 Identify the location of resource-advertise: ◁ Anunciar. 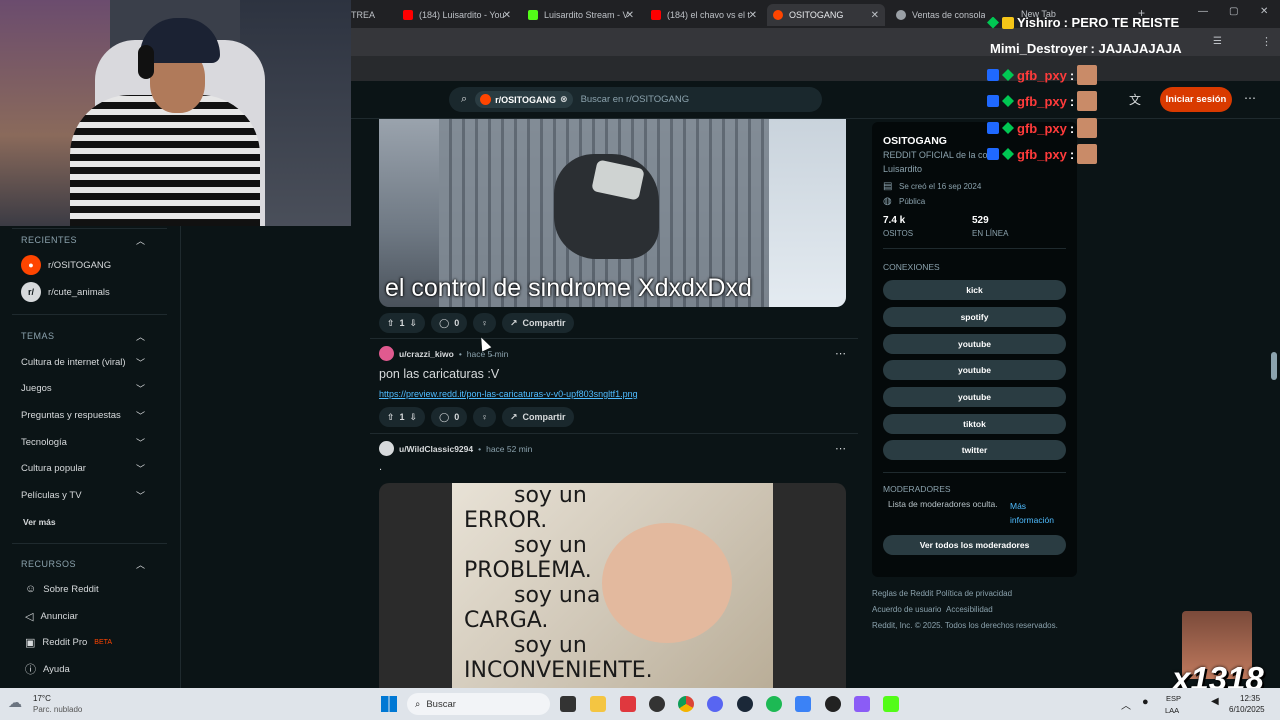
(90, 616).